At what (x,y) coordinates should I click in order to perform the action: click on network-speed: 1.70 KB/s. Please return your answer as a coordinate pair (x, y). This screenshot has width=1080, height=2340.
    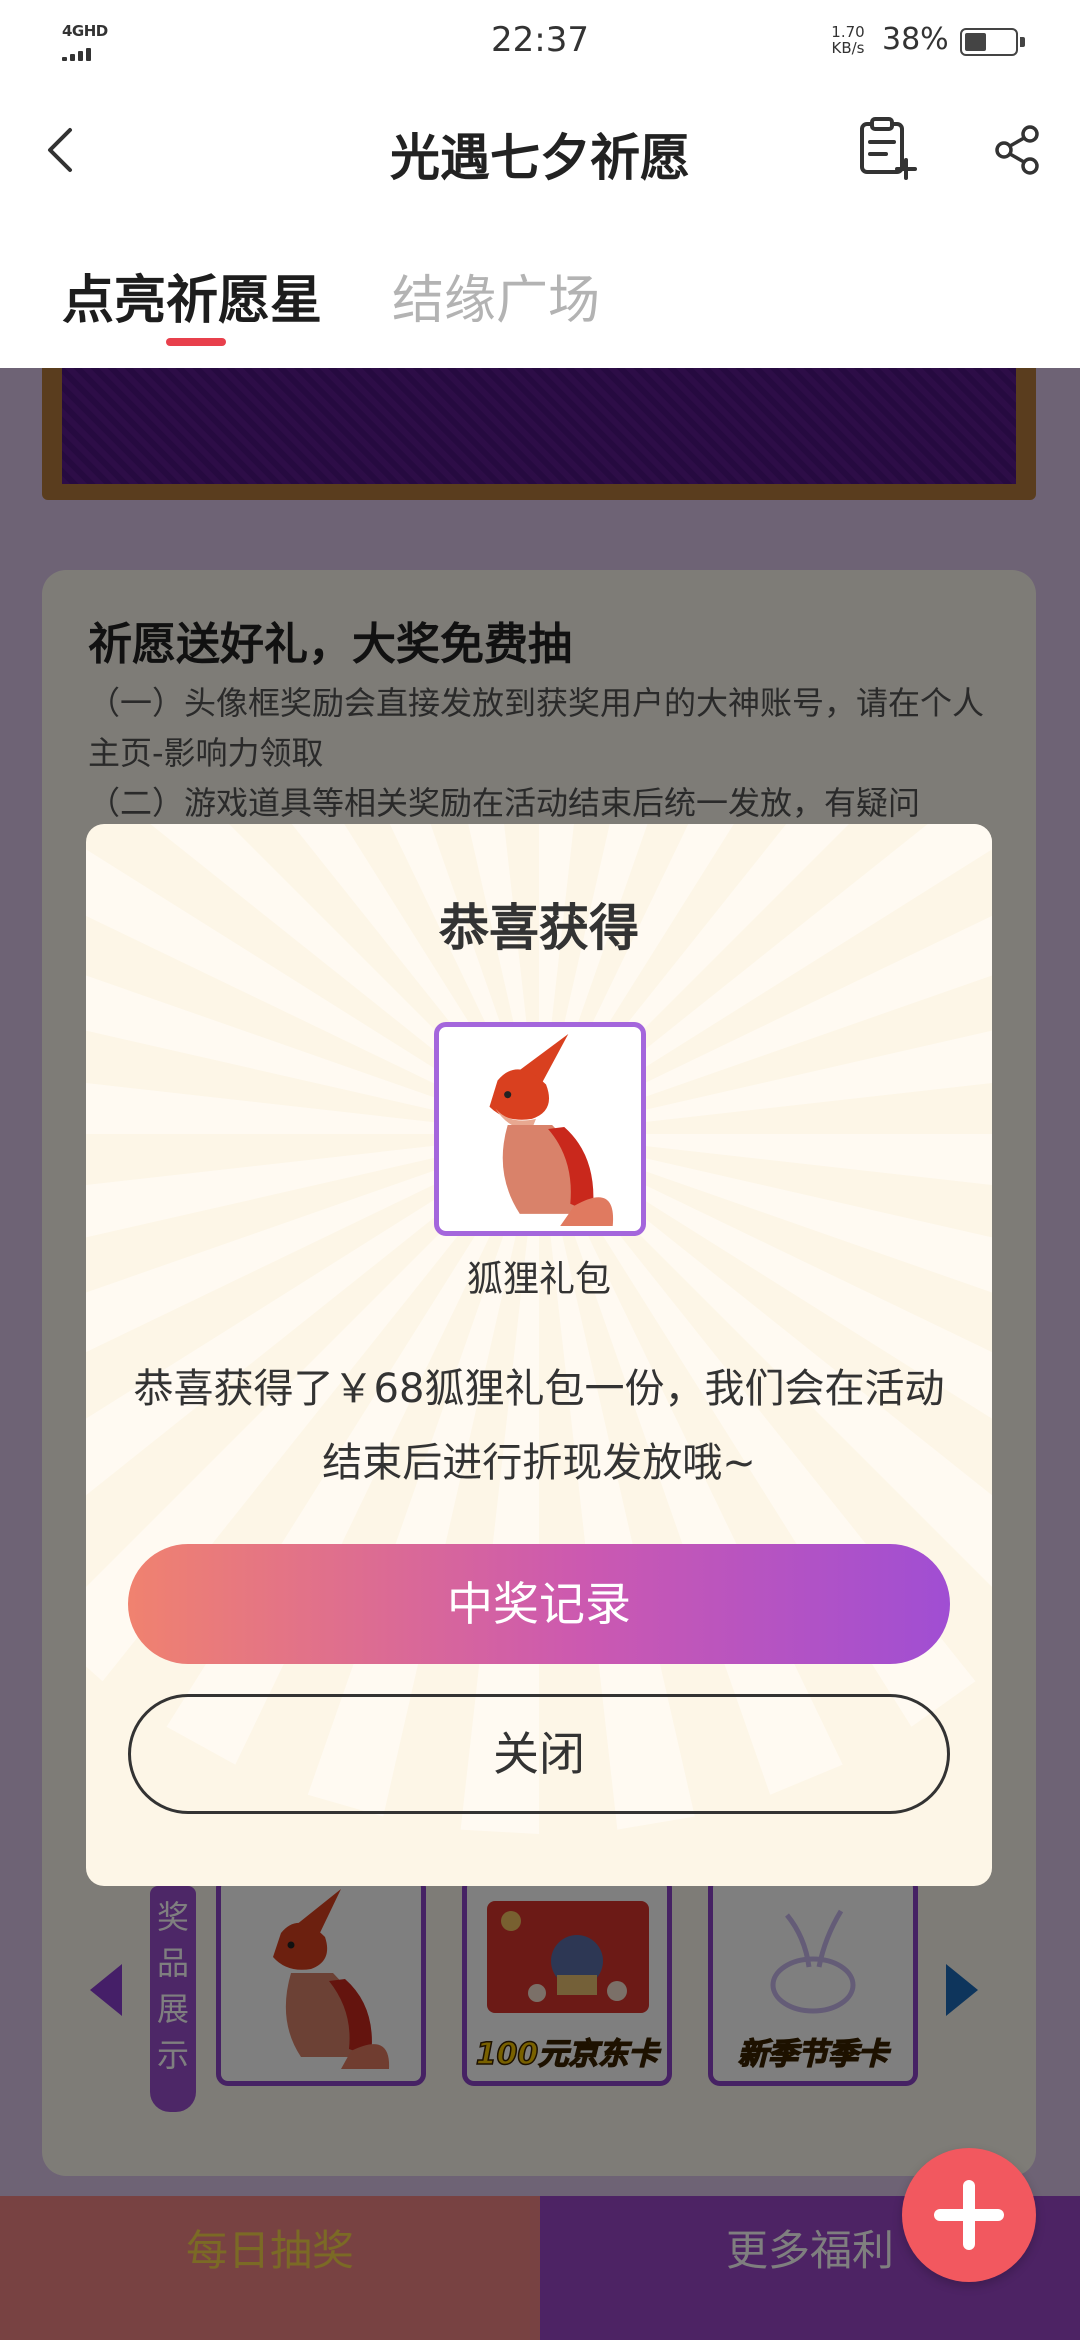
    Looking at the image, I should click on (848, 40).